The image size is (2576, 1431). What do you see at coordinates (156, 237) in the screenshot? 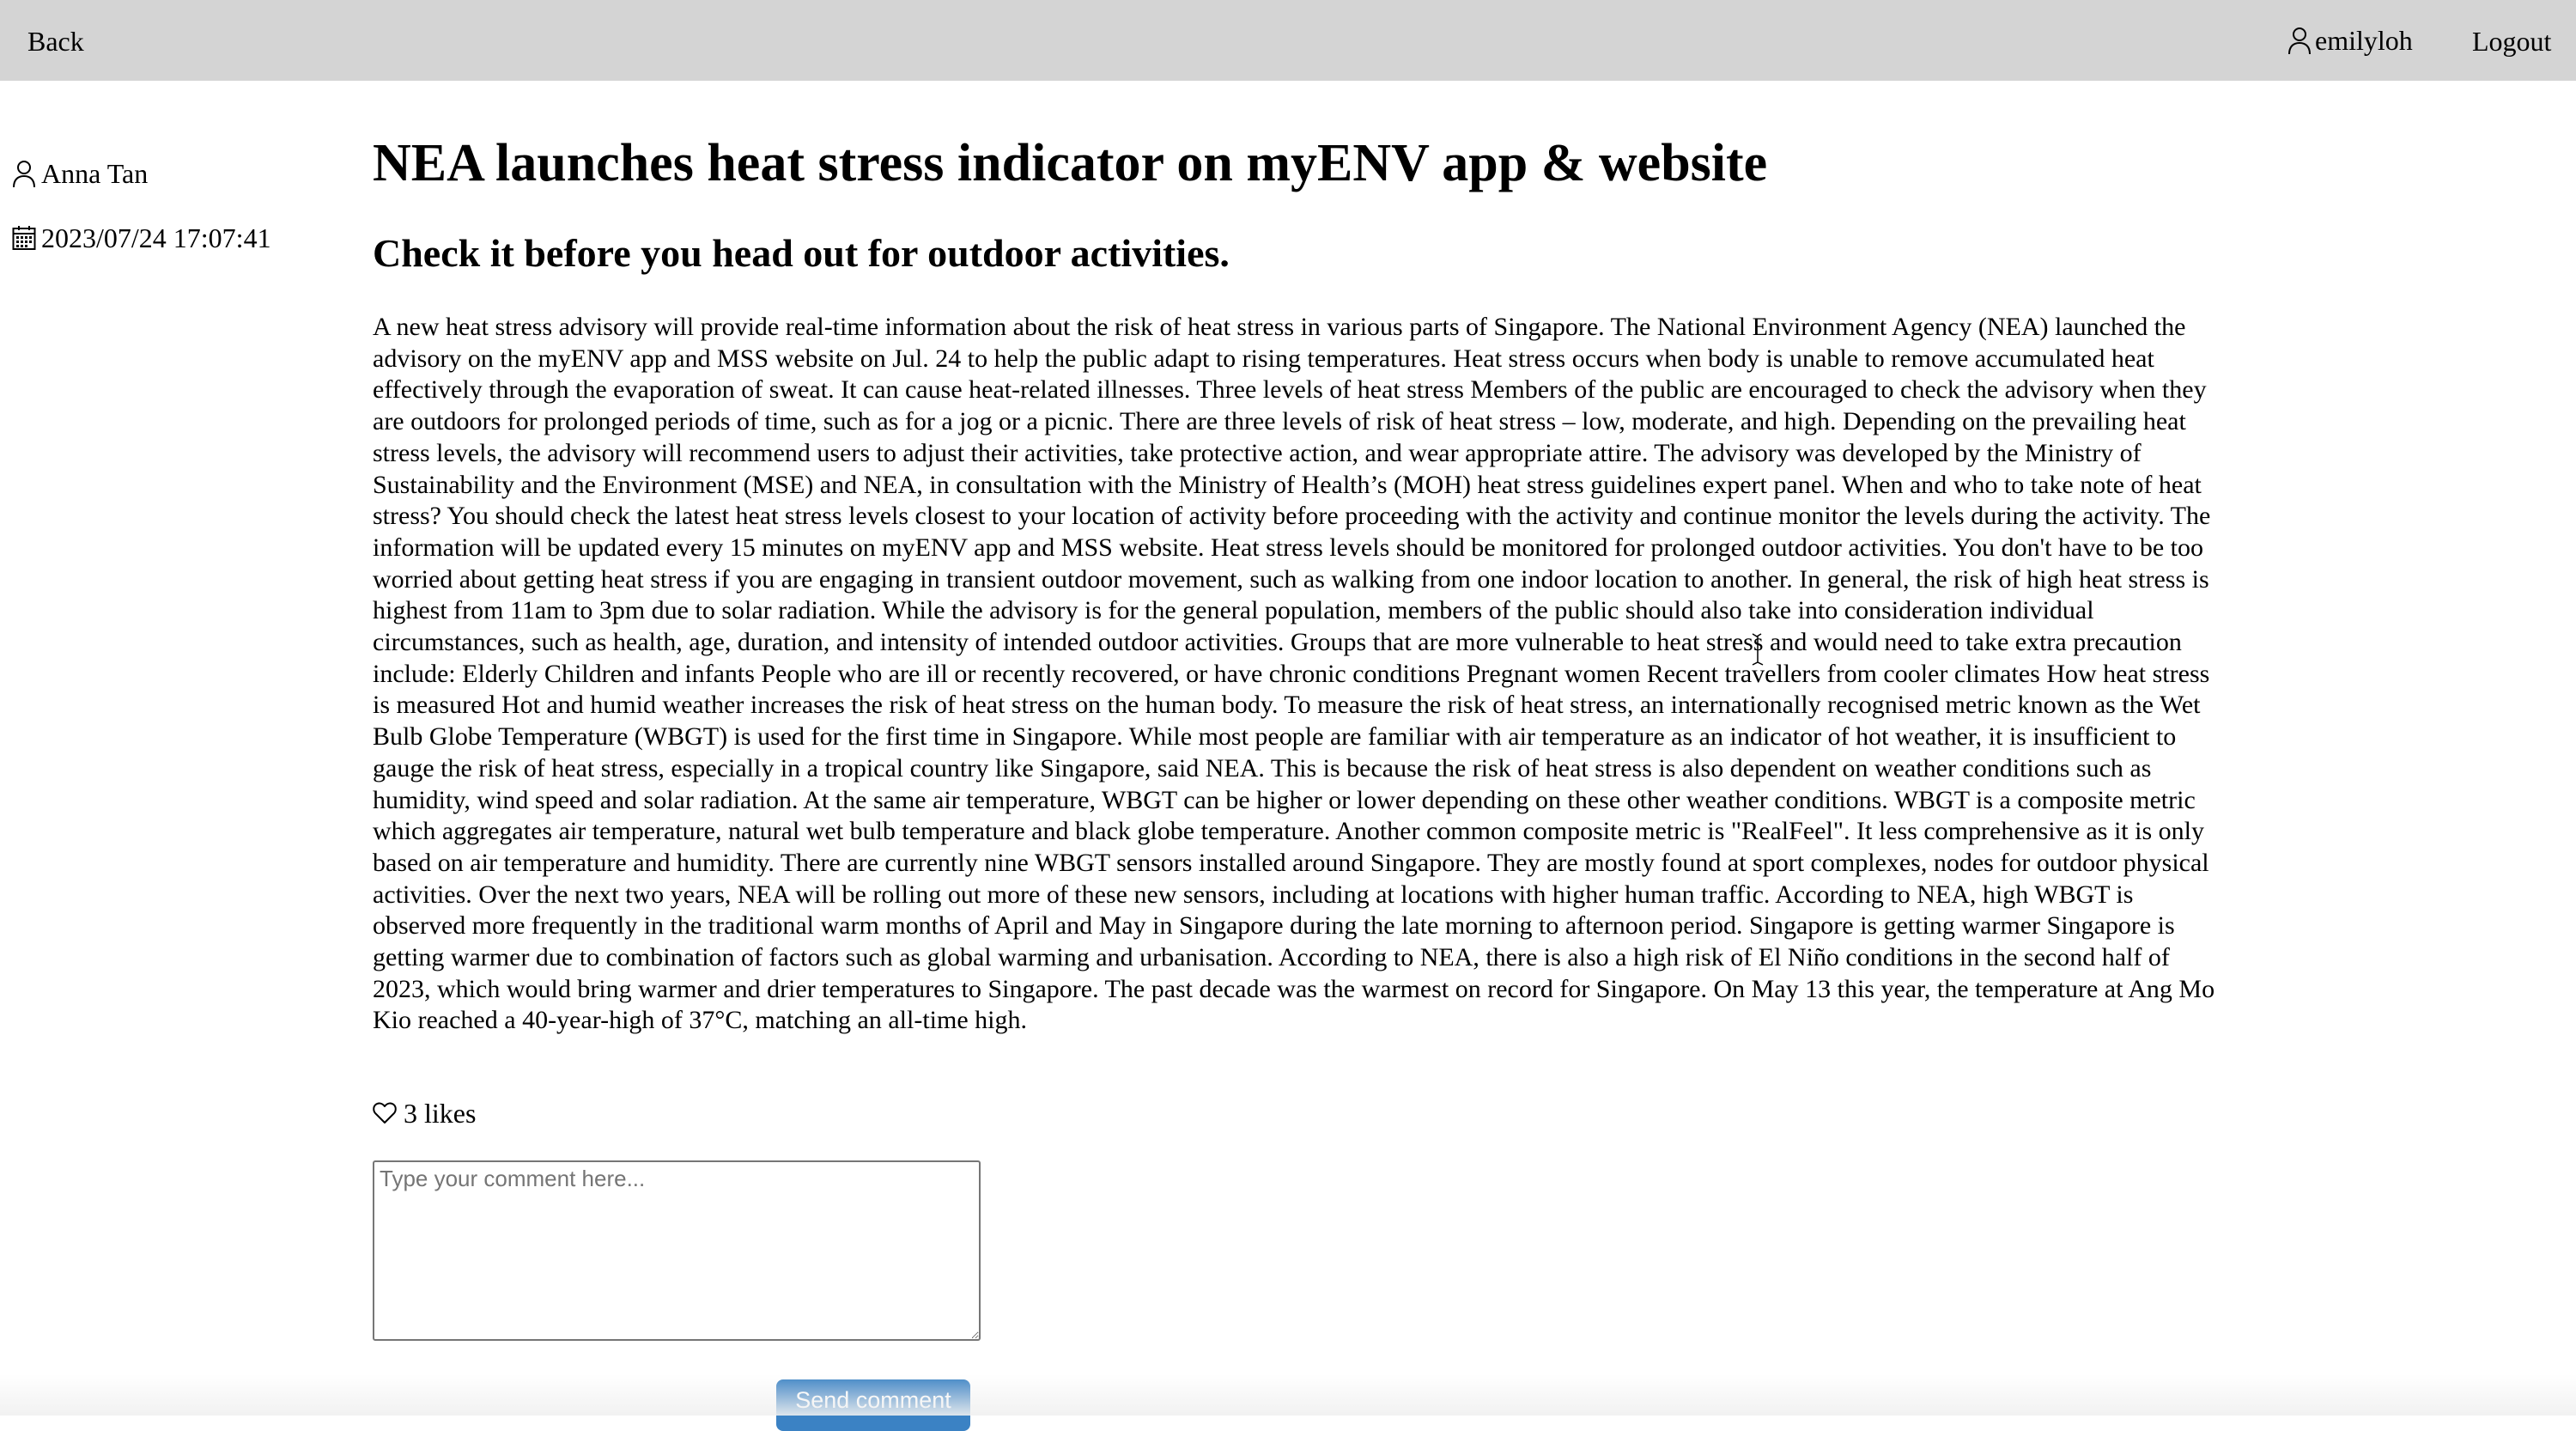
I see `post-timestamp: 2023/07/24 17:07:41` at bounding box center [156, 237].